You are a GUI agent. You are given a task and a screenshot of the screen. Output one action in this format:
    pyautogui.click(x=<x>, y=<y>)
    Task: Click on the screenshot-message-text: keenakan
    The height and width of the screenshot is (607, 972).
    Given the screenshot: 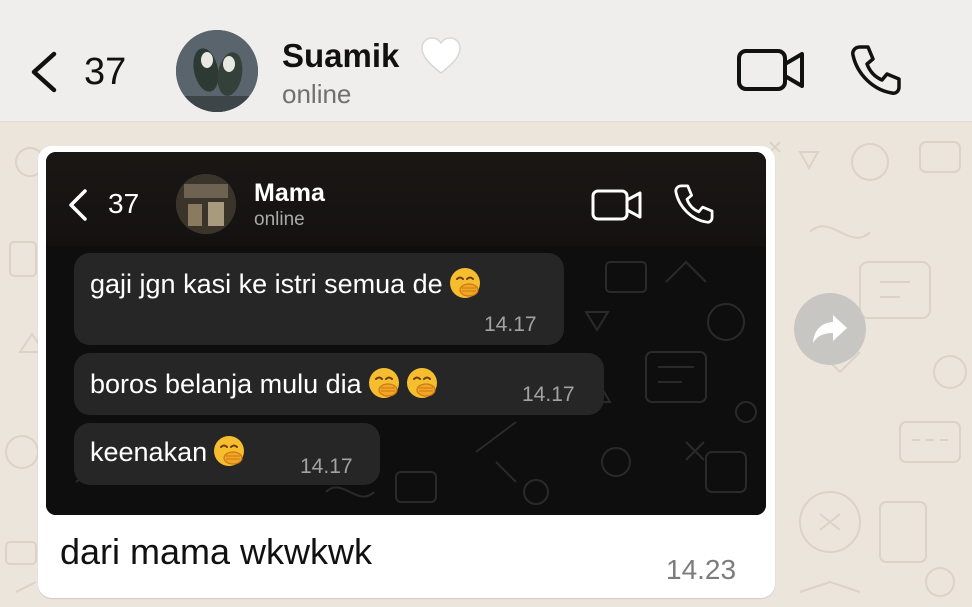 What is the action you would take?
    pyautogui.click(x=149, y=452)
    